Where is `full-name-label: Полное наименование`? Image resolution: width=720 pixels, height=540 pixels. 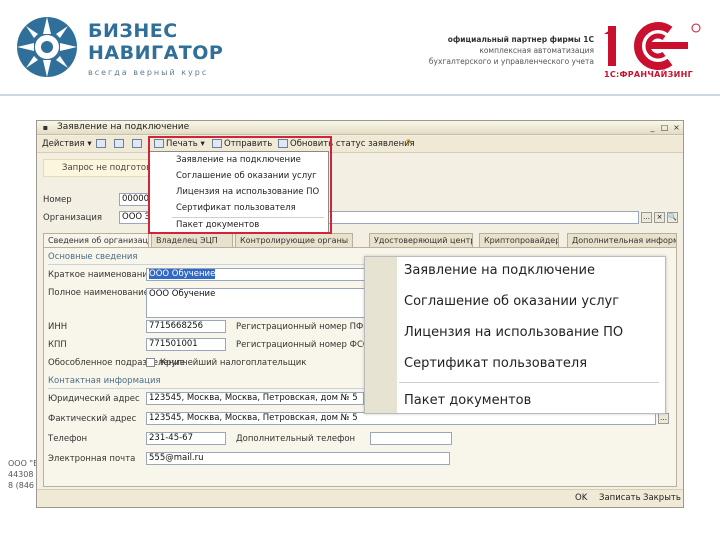 full-name-label: Полное наименование is located at coordinates (98, 293).